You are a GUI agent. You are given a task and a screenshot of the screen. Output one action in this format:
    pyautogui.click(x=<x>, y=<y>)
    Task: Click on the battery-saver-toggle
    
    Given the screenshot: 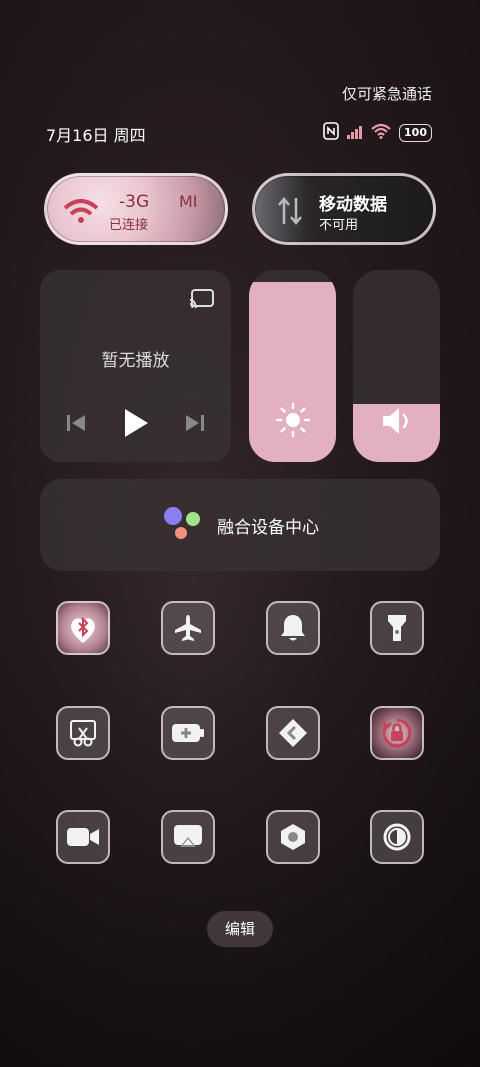 What is the action you would take?
    pyautogui.click(x=188, y=733)
    